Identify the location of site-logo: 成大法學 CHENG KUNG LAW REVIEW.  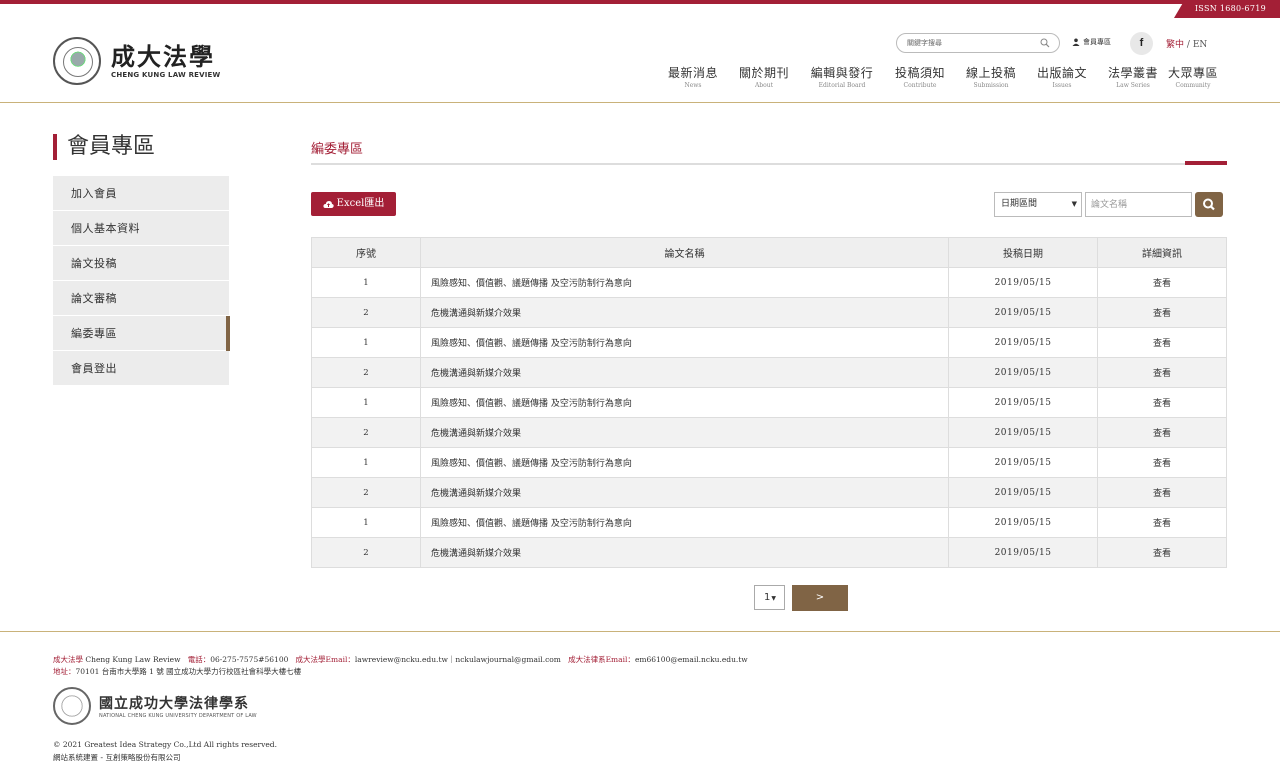
(136, 61).